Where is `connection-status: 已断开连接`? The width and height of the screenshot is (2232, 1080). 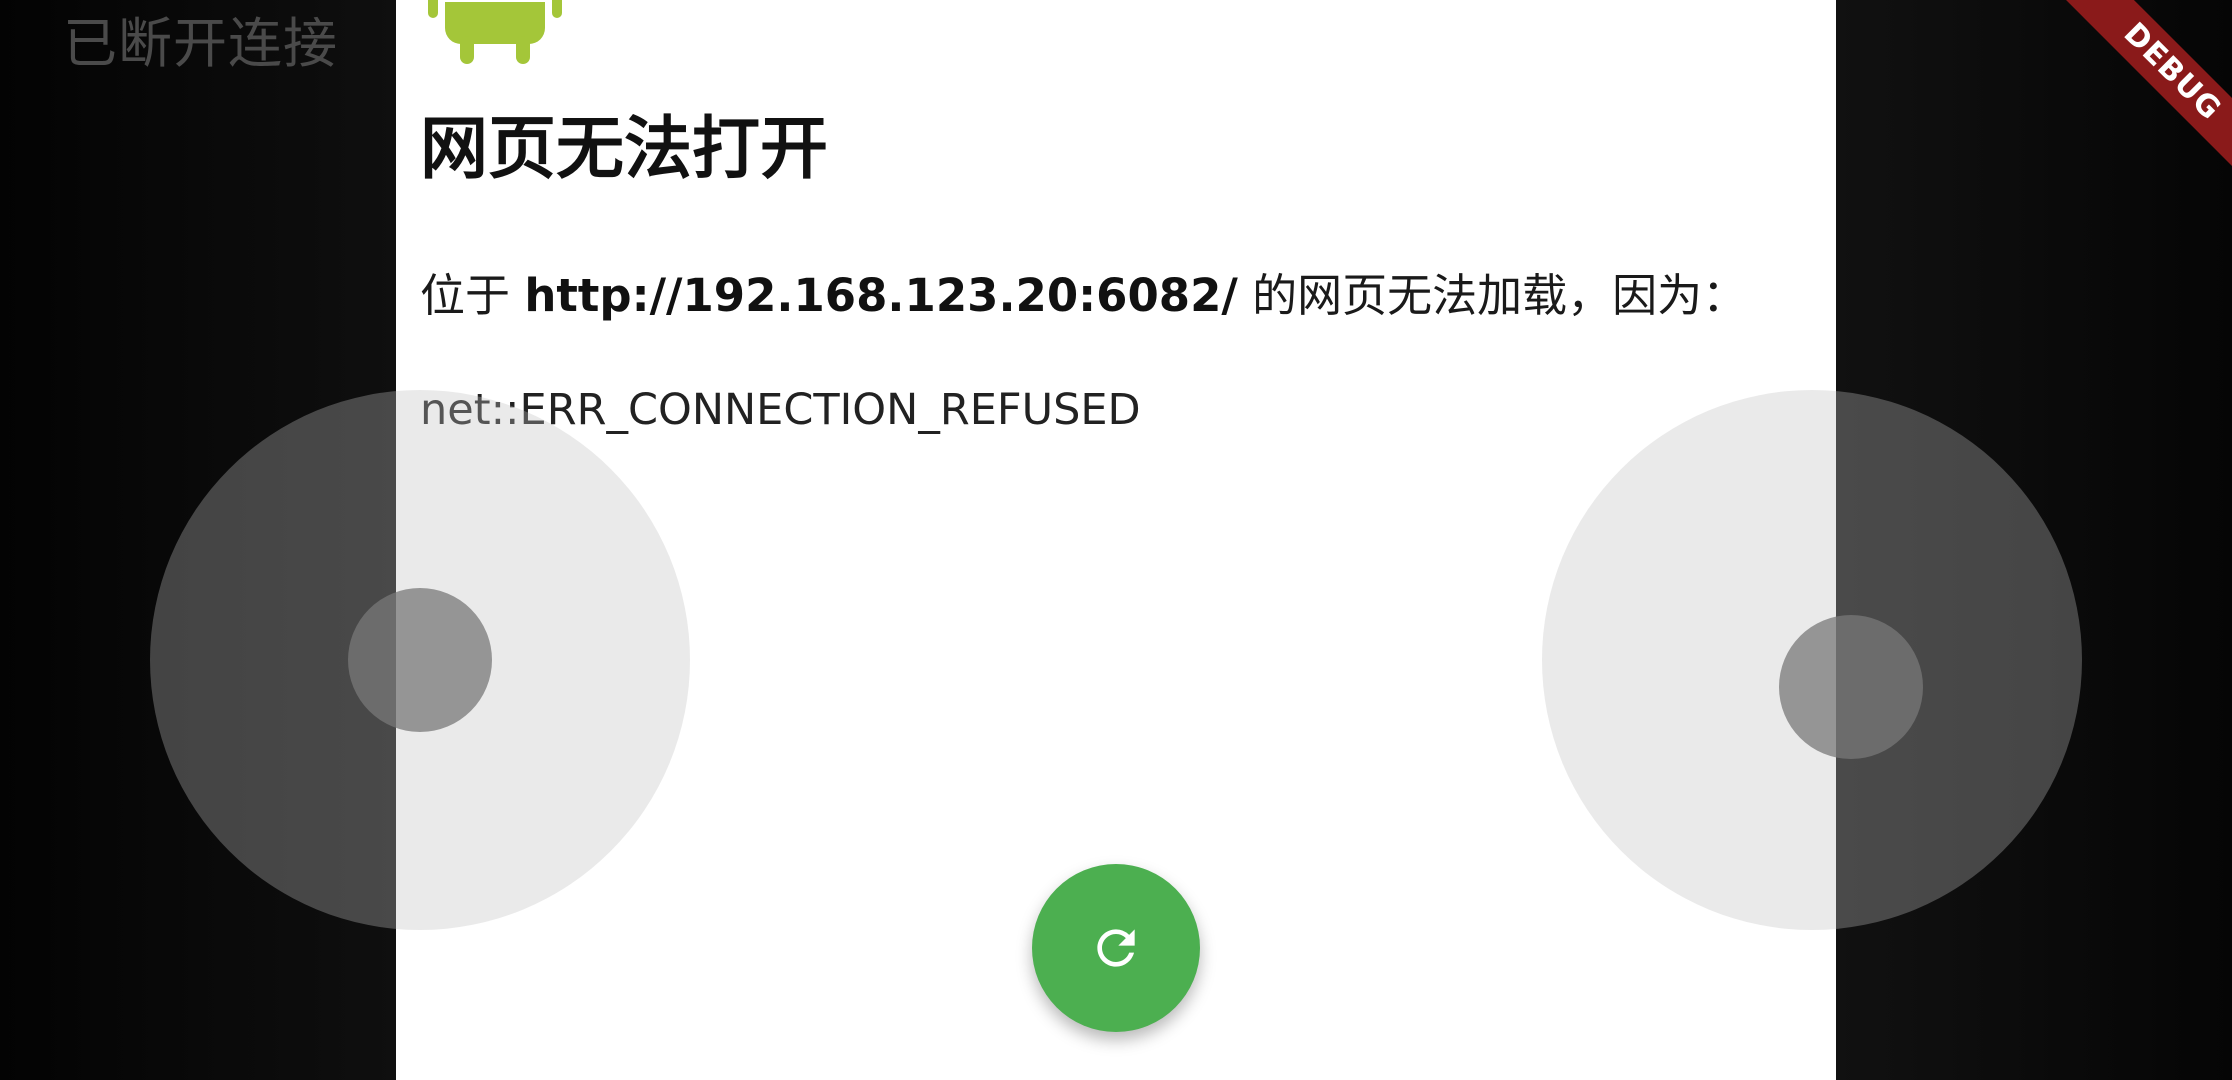
connection-status: 已断开连接 is located at coordinates (200, 43).